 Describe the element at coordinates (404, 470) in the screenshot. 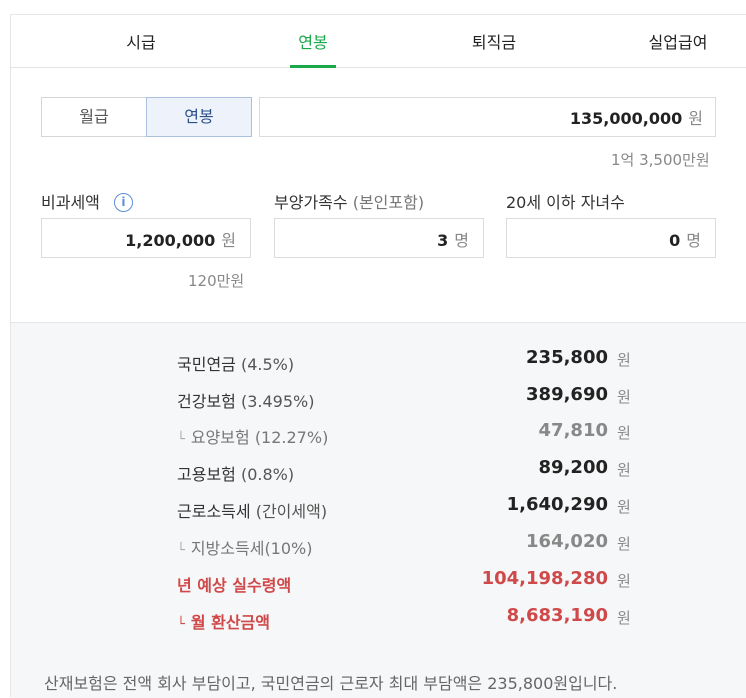

I see `result-row-employment: 고용보험 (0.8%) 89,200 원` at that location.